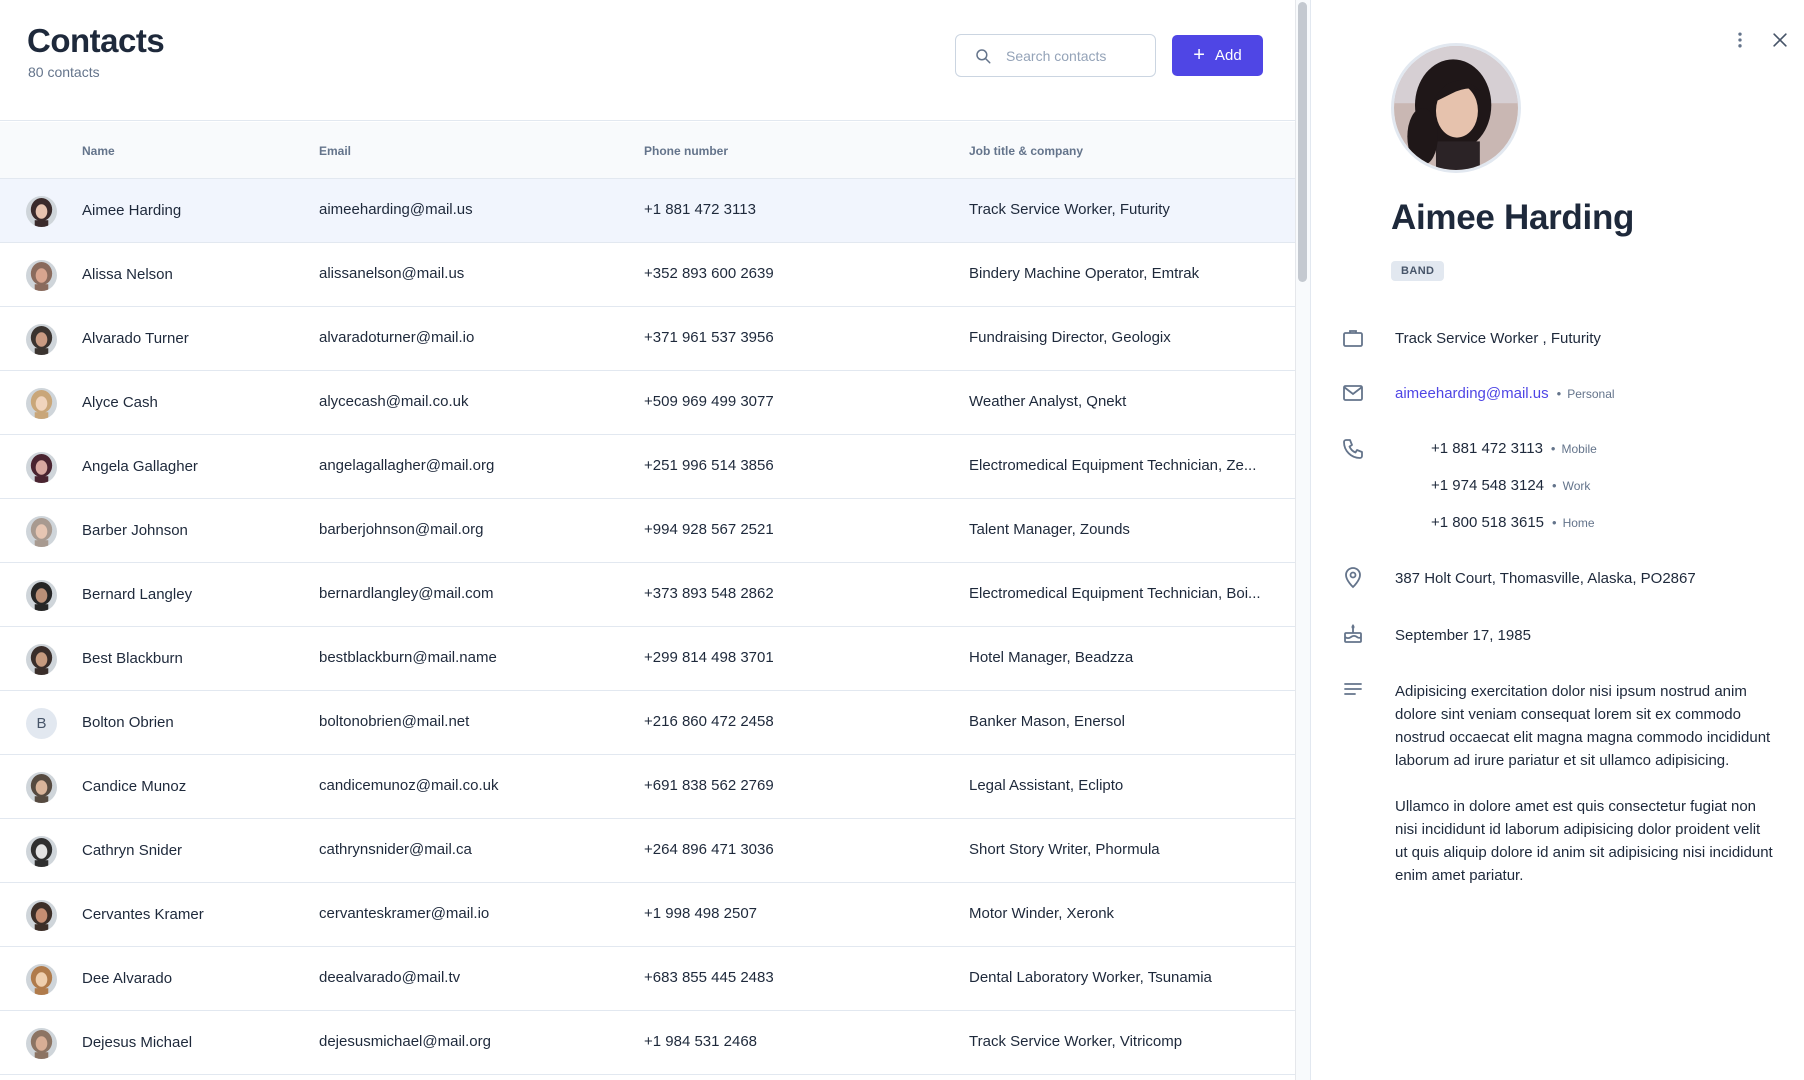  What do you see at coordinates (134, 786) in the screenshot?
I see `contact-name-cell: Candice Munoz` at bounding box center [134, 786].